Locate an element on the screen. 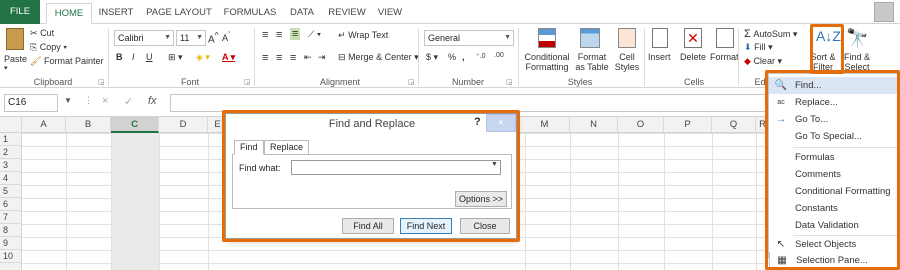 The image size is (900, 270). cell-styles-icon is located at coordinates (627, 38).